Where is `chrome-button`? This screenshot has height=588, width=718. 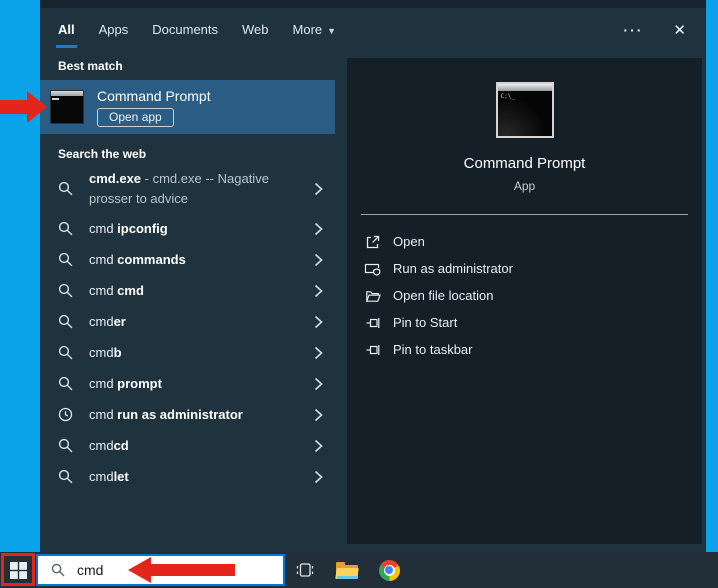 chrome-button is located at coordinates (389, 570).